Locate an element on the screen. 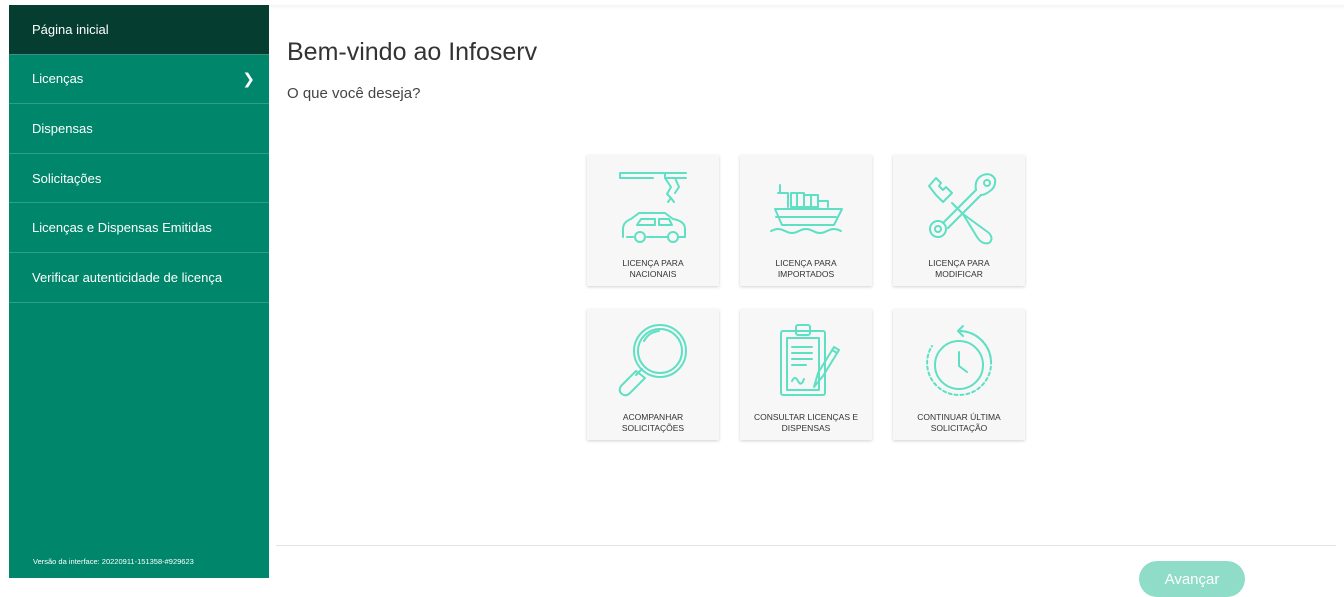 Image resolution: width=1344 pixels, height=597 pixels. card-label: CONSULTAR LICENÇAS E DISPENSAS is located at coordinates (806, 422).